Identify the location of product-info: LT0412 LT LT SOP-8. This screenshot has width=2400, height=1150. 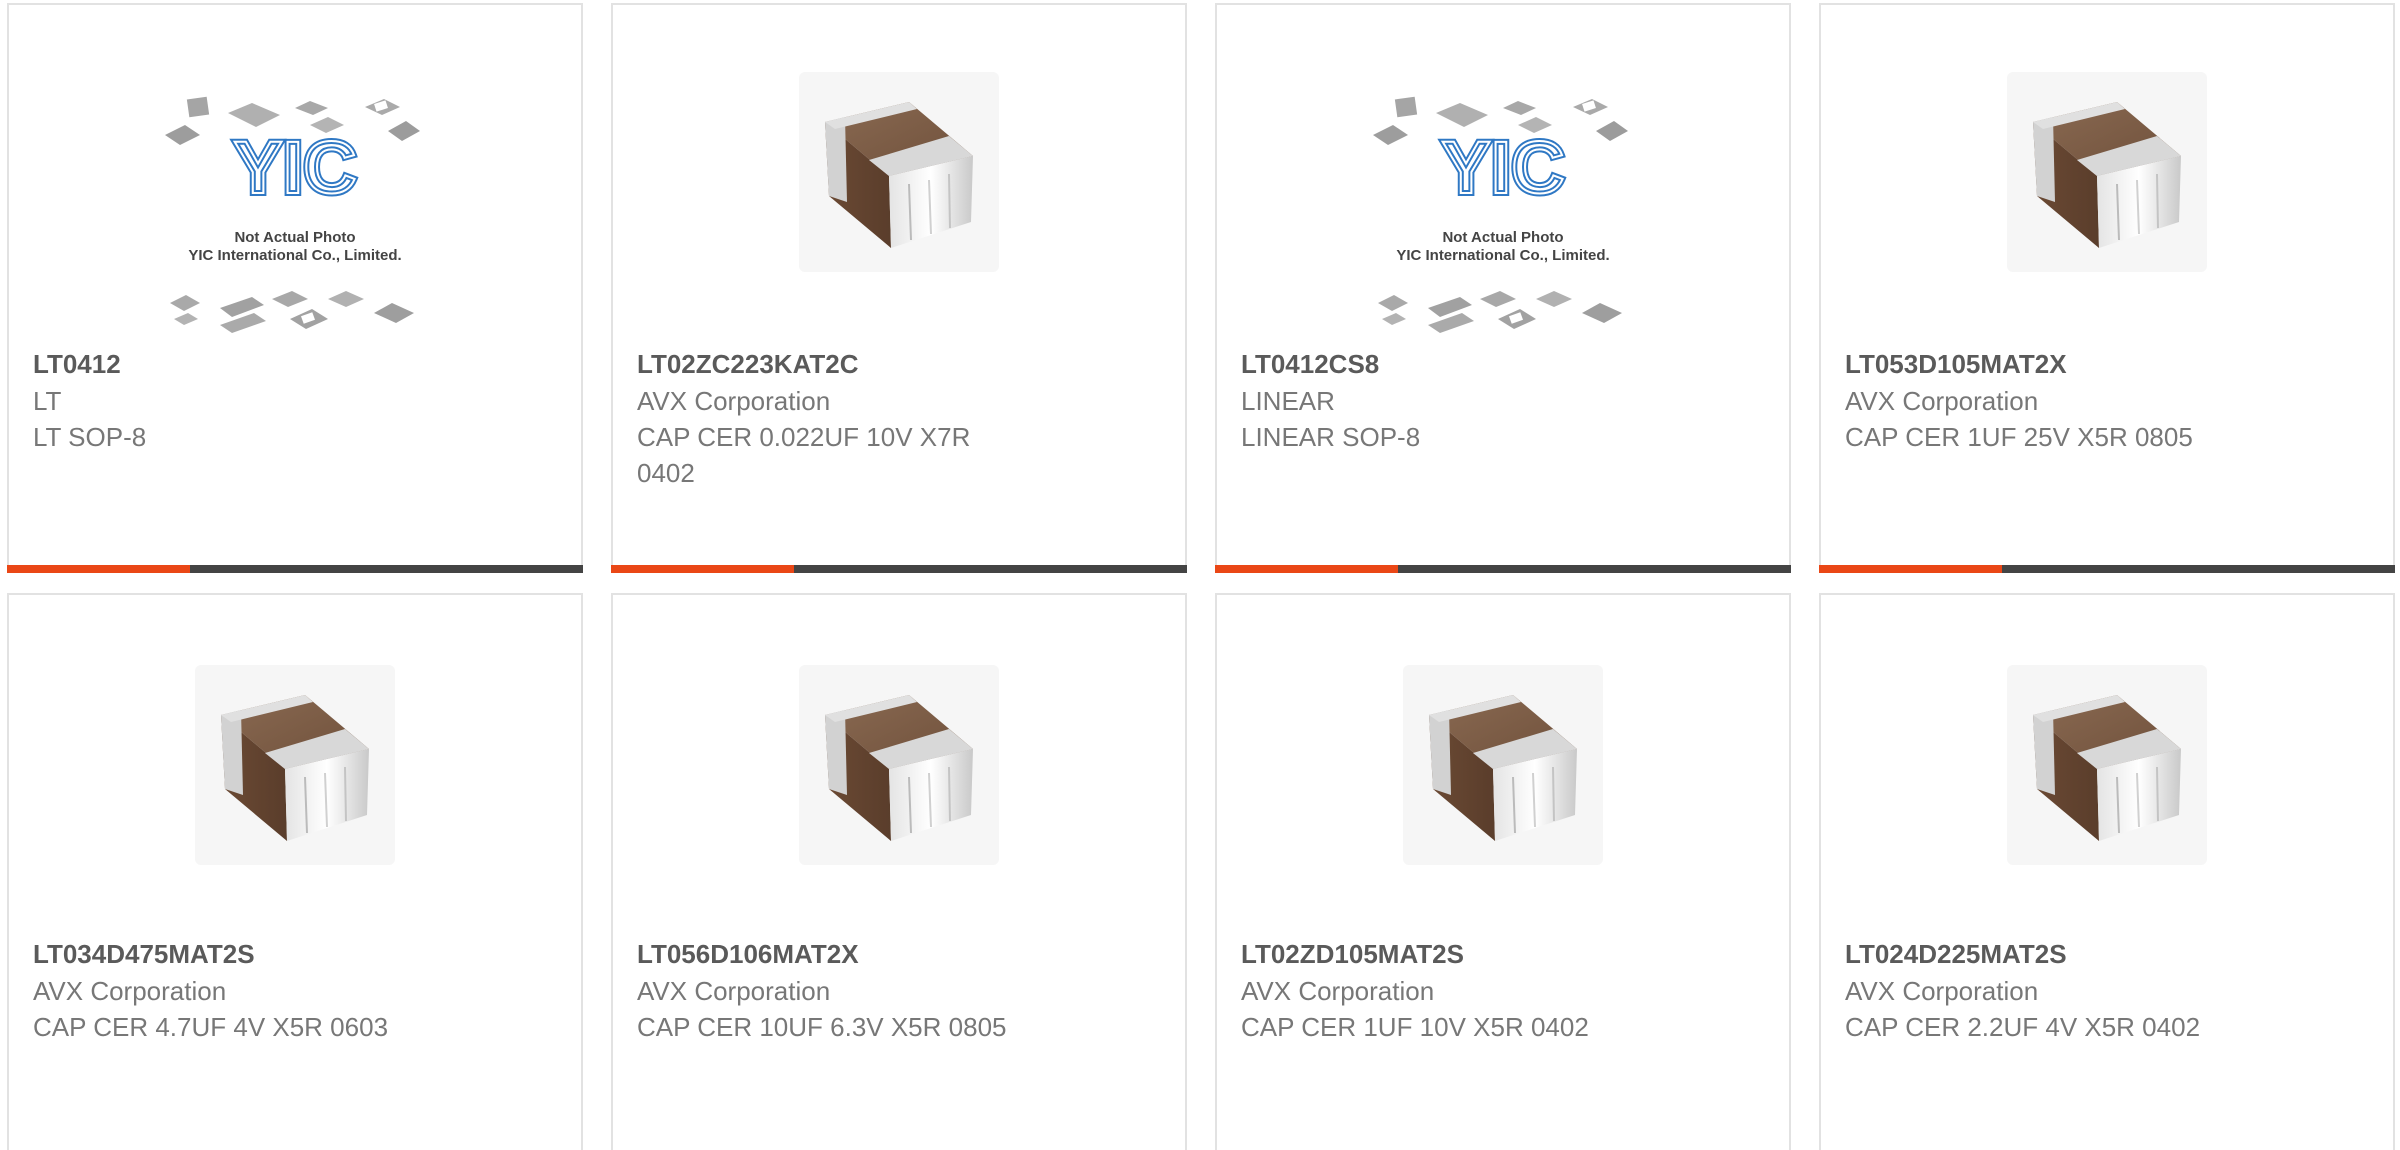
(295, 400).